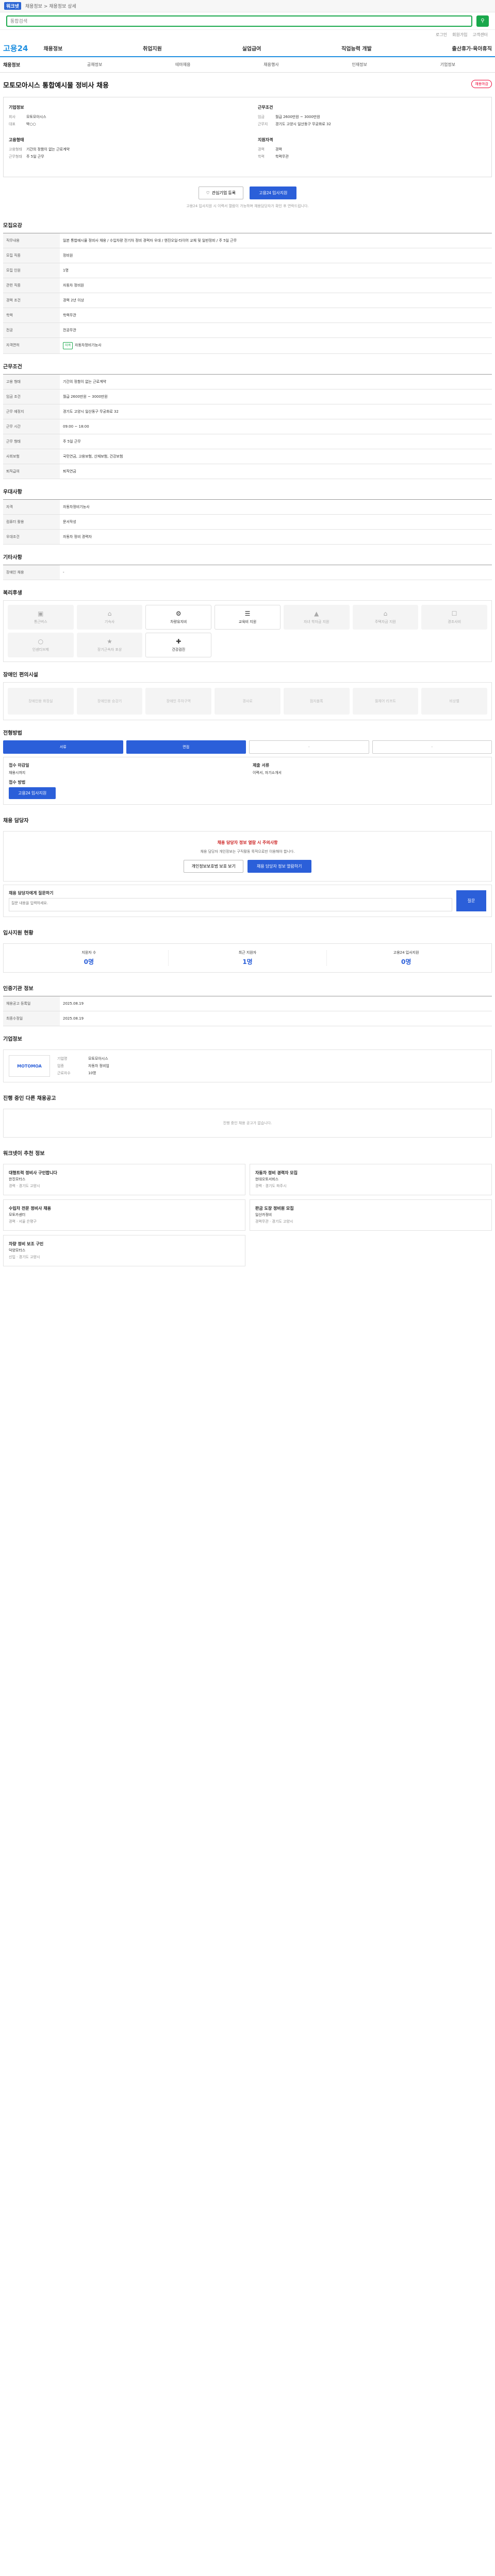 This screenshot has height=2576, width=495. What do you see at coordinates (472, 48) in the screenshot?
I see `nav-leave: 출산휴가·육아휴직` at bounding box center [472, 48].